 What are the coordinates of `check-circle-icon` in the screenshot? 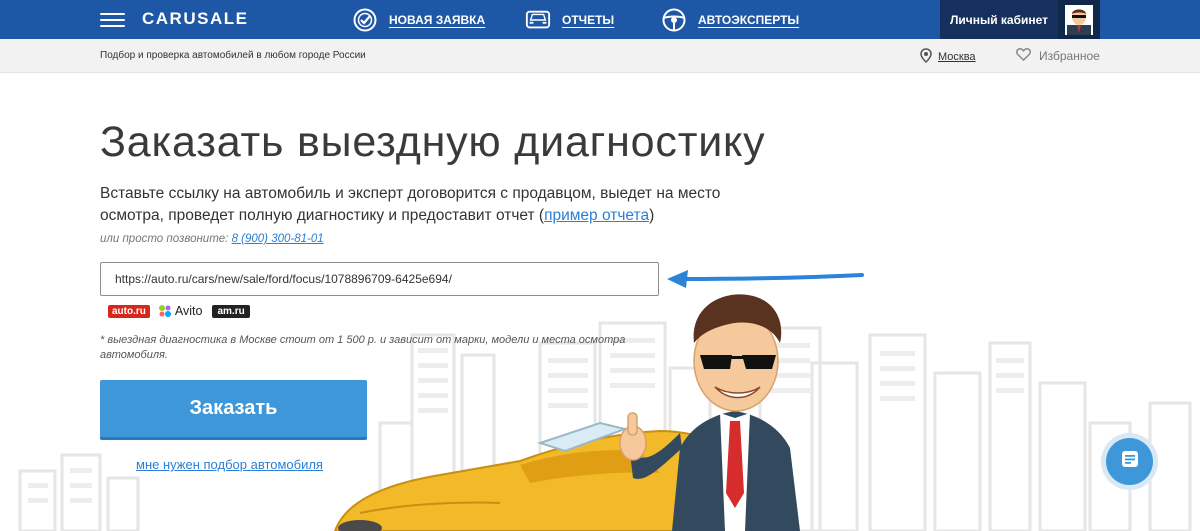 It's located at (365, 20).